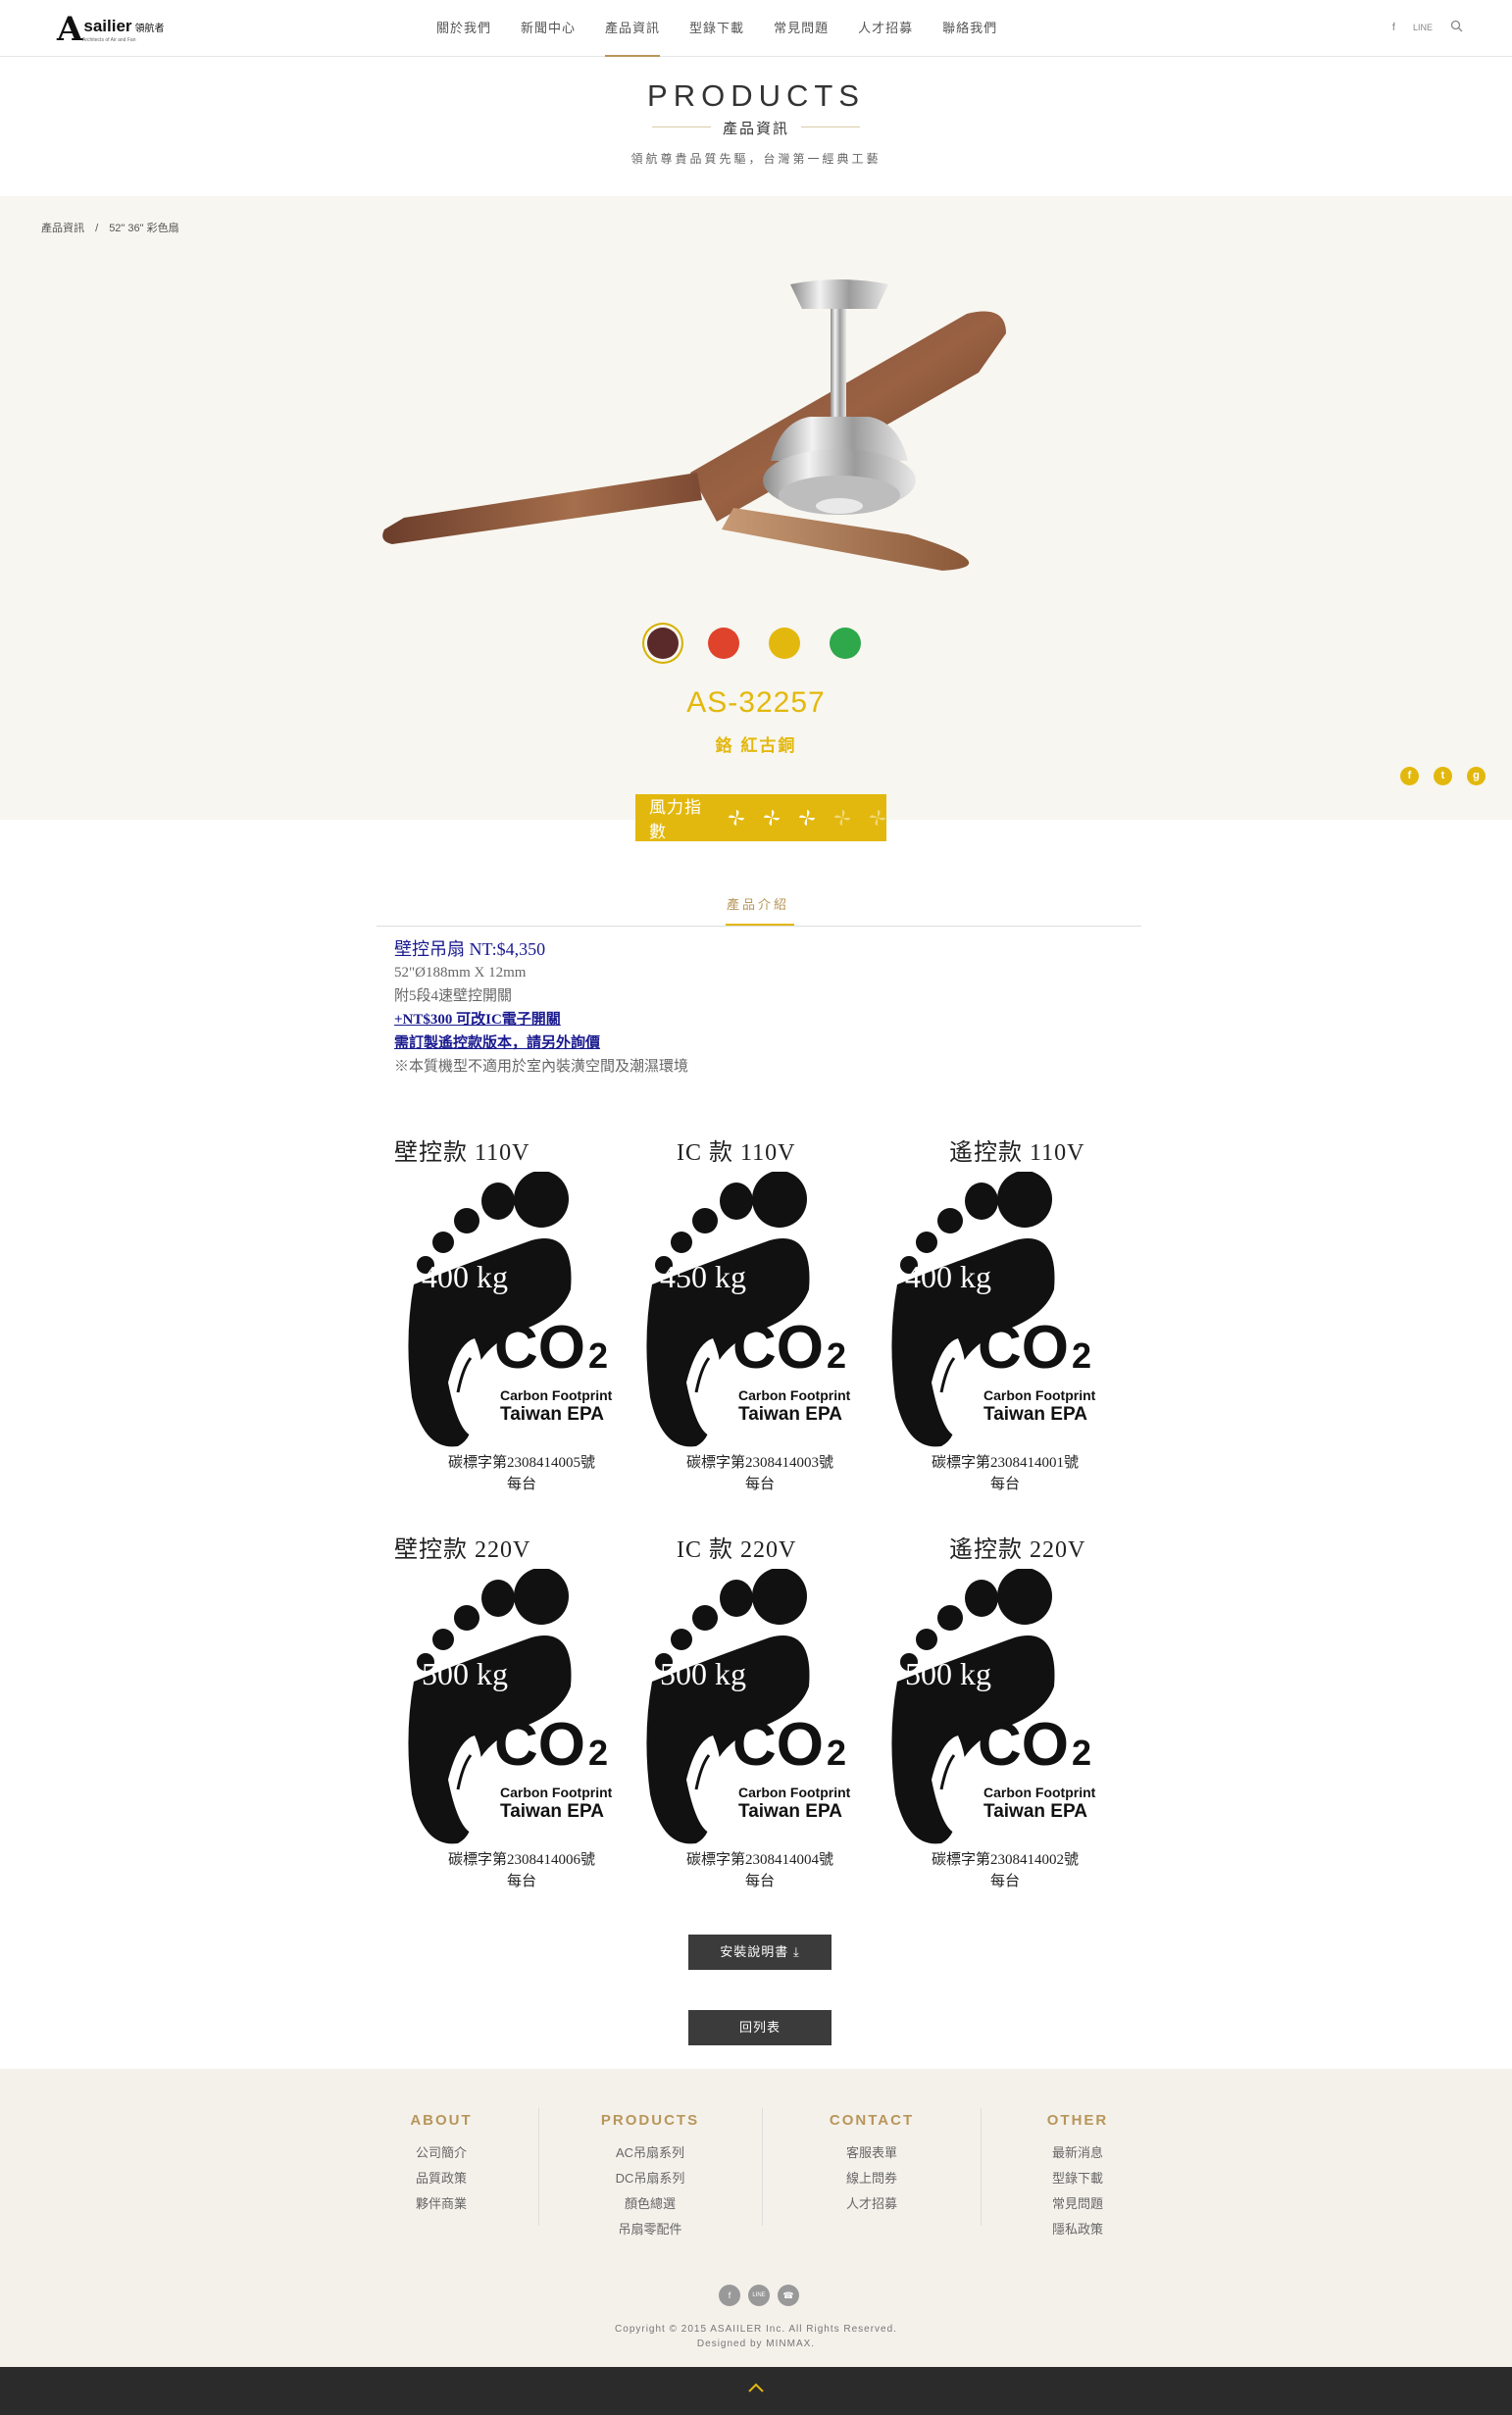 The width and height of the screenshot is (1512, 2415). I want to click on nav-careers: 人才招募, so click(885, 28).